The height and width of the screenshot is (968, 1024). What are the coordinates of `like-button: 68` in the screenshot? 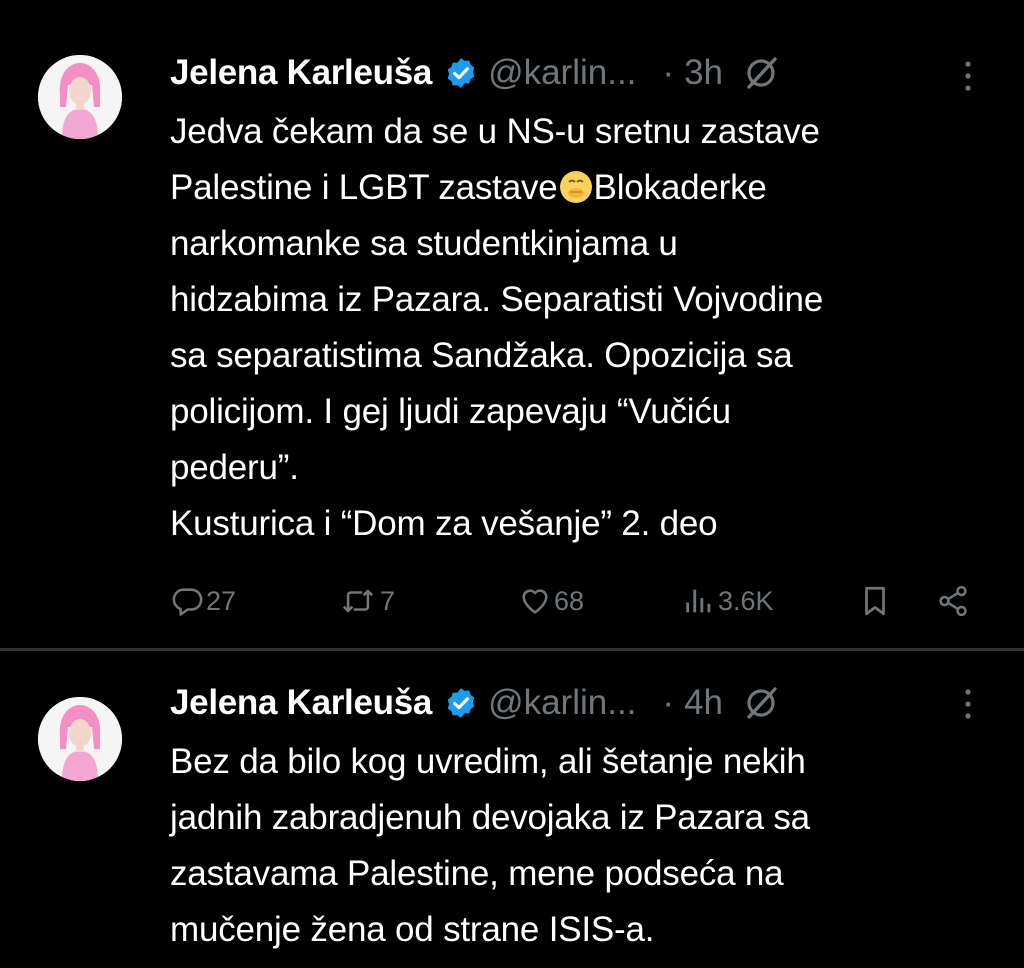 It's located at (551, 601).